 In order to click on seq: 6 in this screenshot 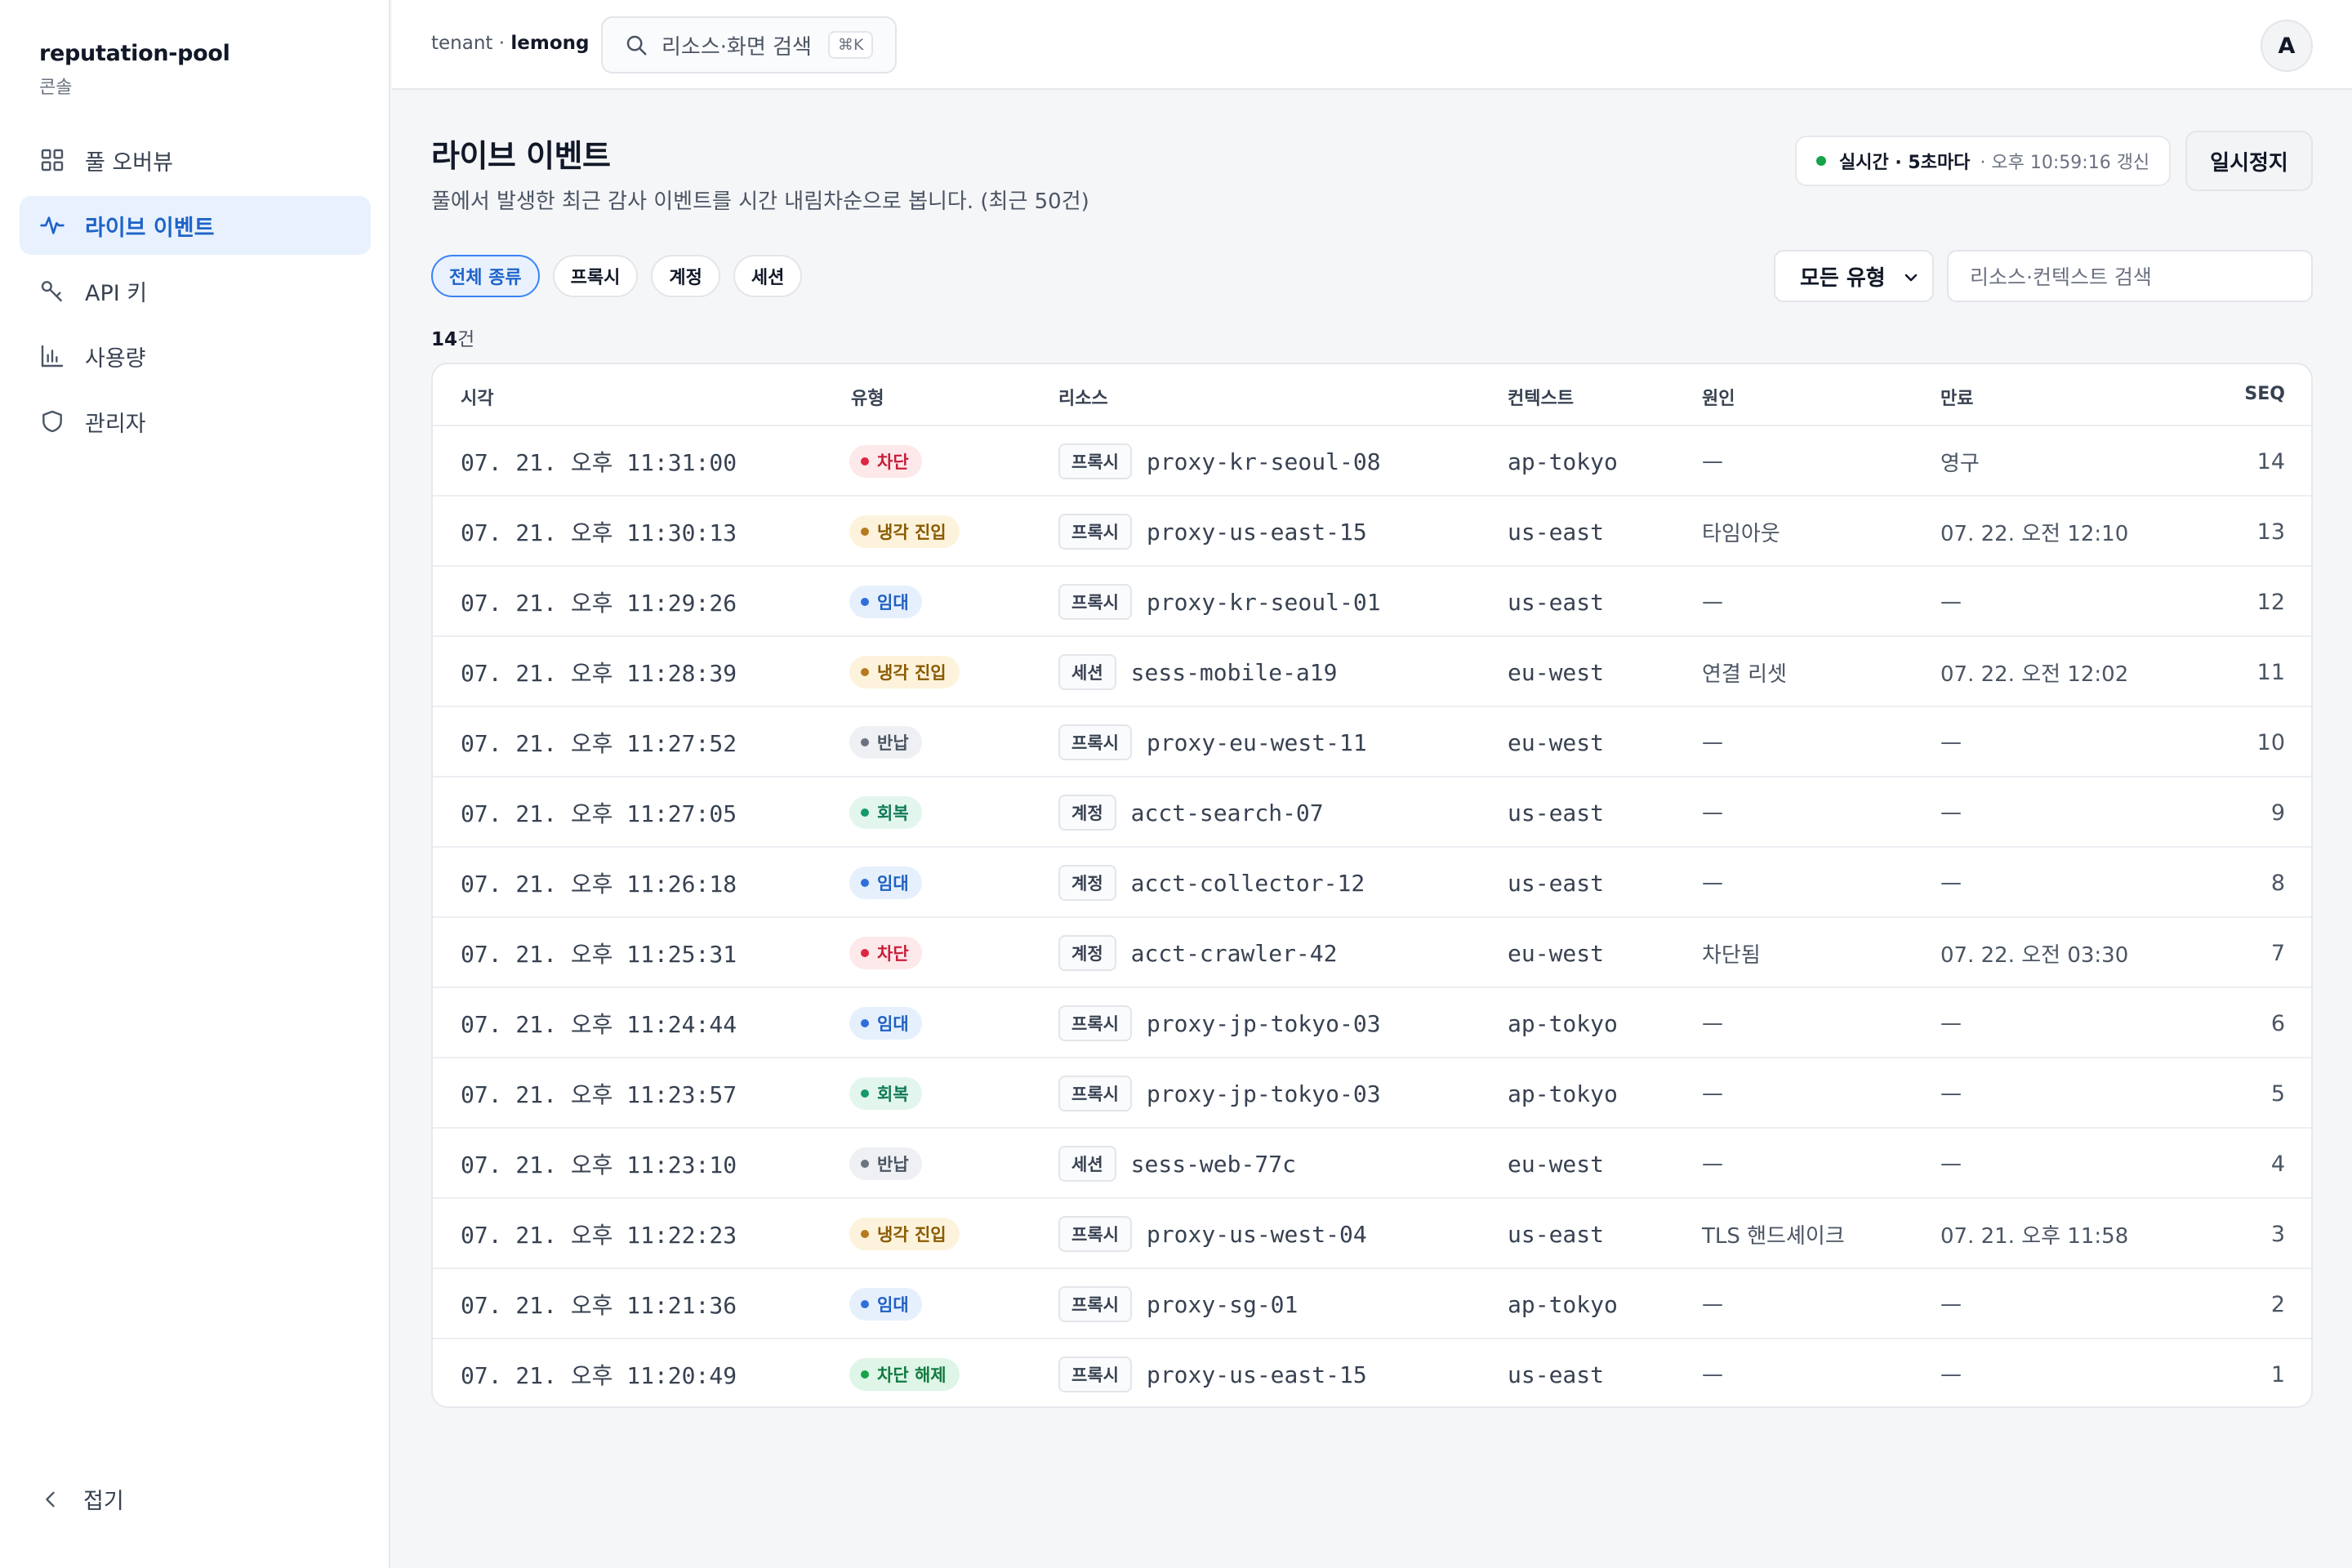, I will do `click(2277, 1023)`.